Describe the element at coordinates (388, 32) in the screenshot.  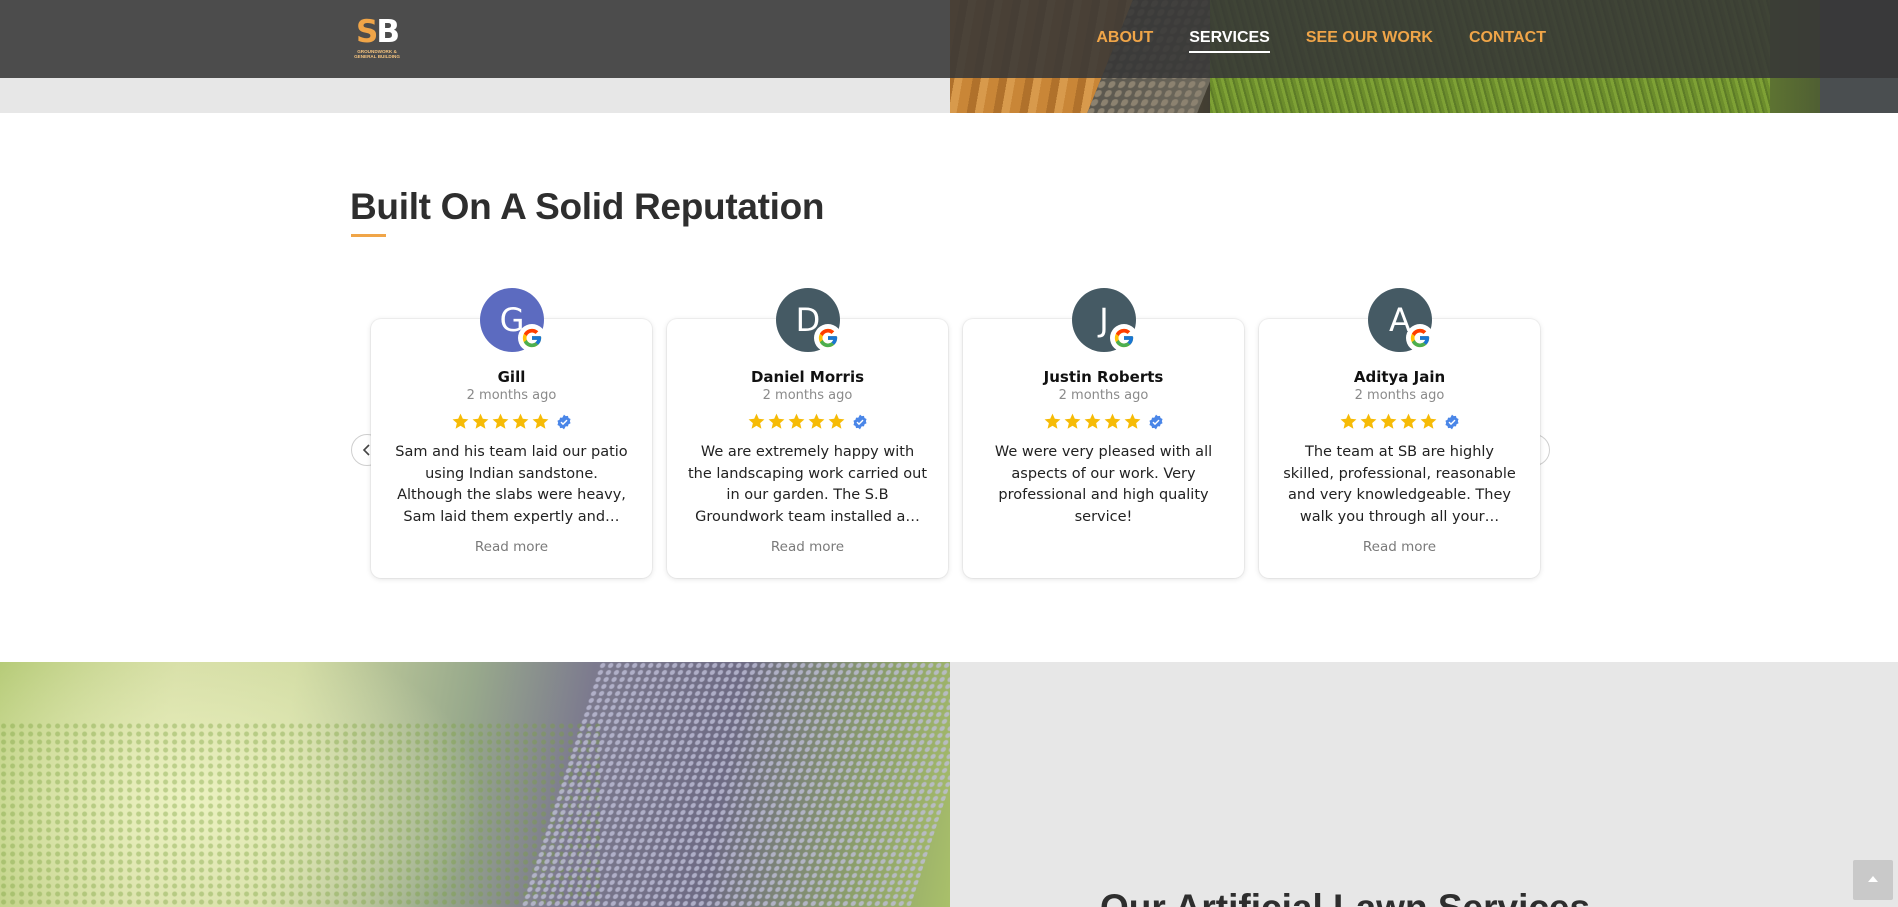
I see `logo-letter-b: B` at that location.